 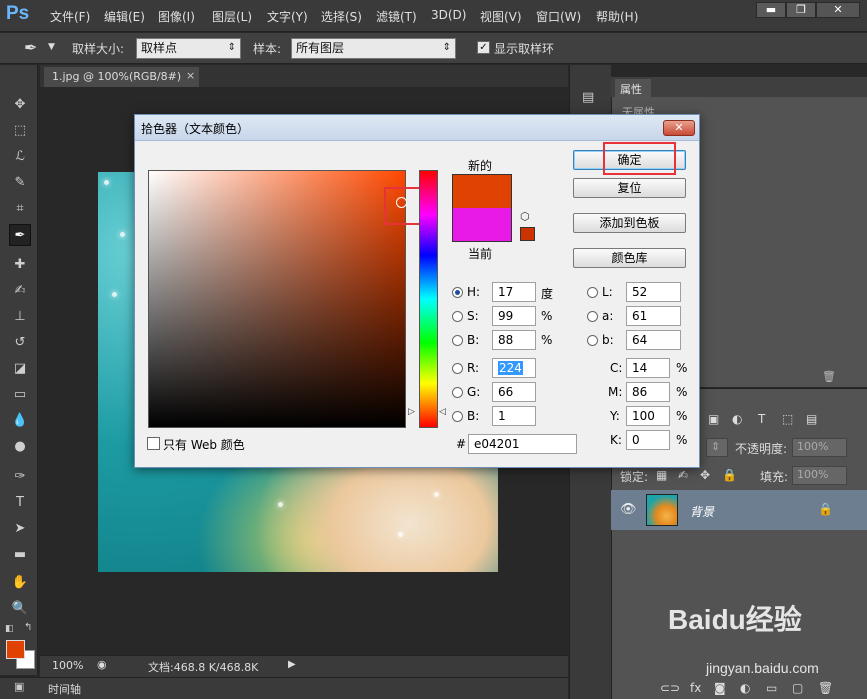 What do you see at coordinates (20, 209) in the screenshot?
I see `crop-tool-icon: ⌗` at bounding box center [20, 209].